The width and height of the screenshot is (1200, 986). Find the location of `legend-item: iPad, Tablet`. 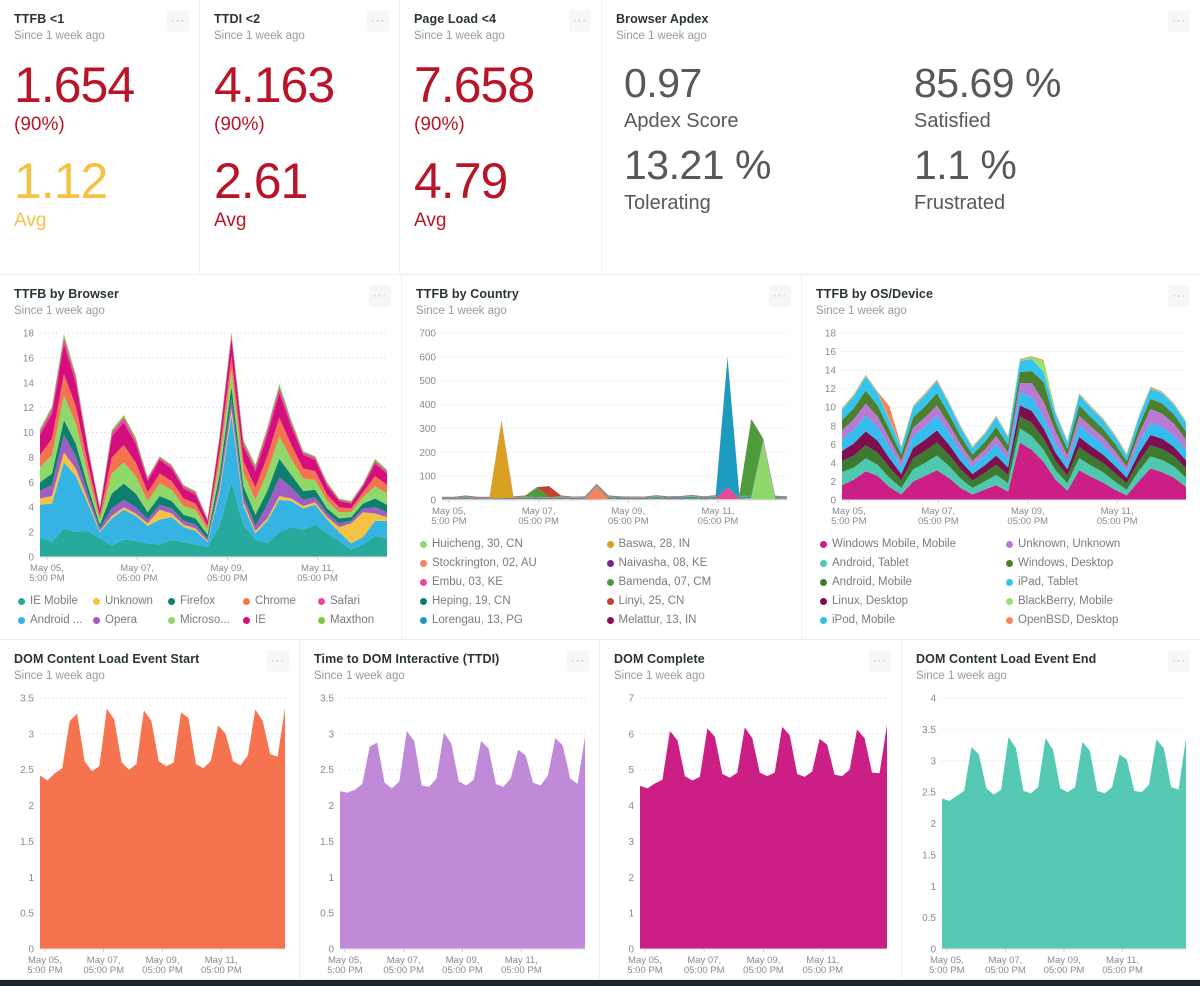

legend-item: iPad, Tablet is located at coordinates (1096, 582).